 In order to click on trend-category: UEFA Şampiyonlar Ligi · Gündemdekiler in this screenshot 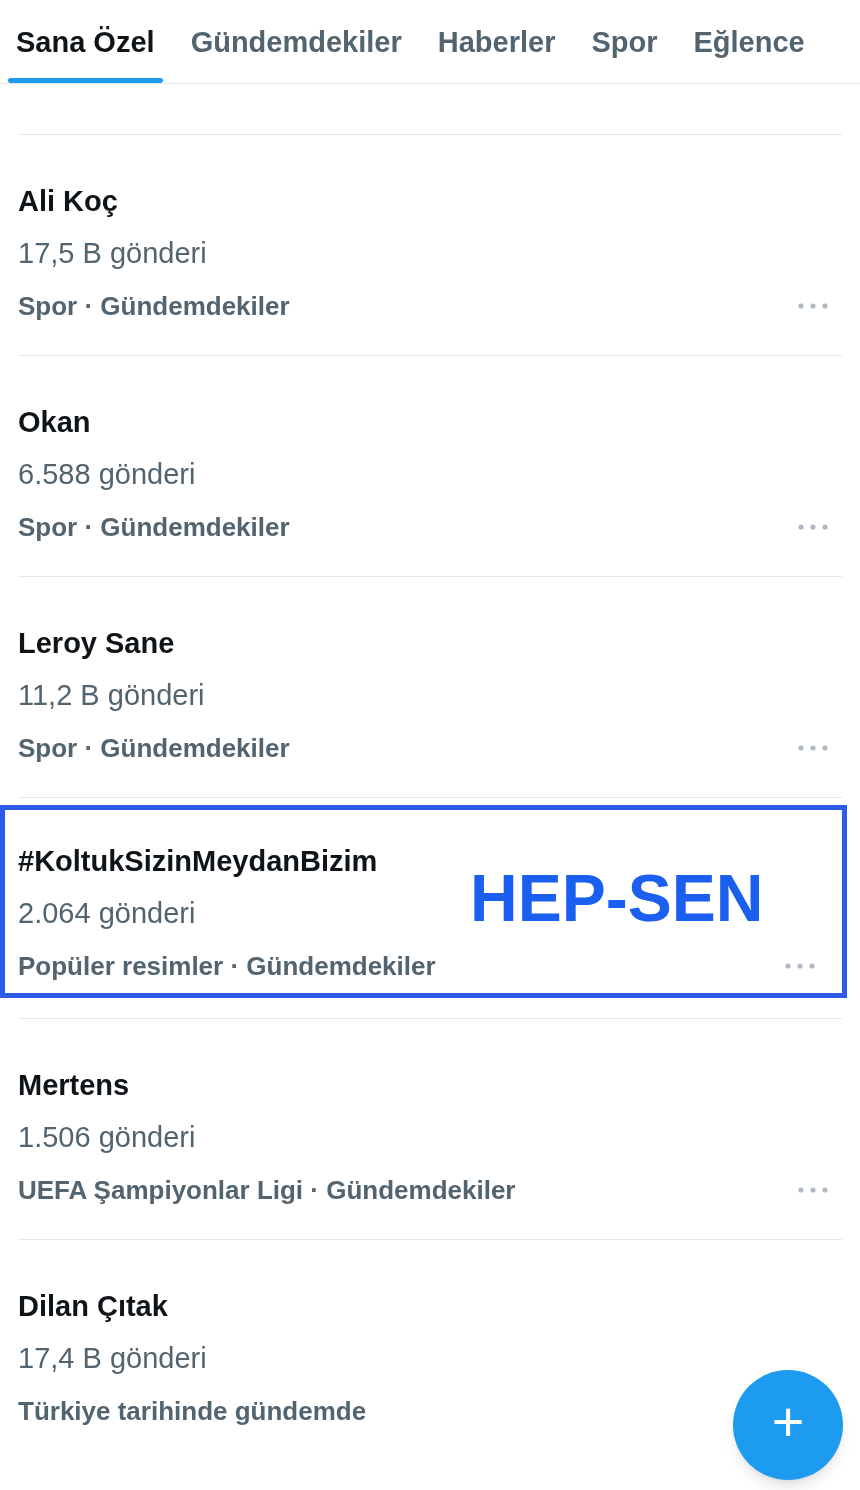, I will do `click(267, 1190)`.